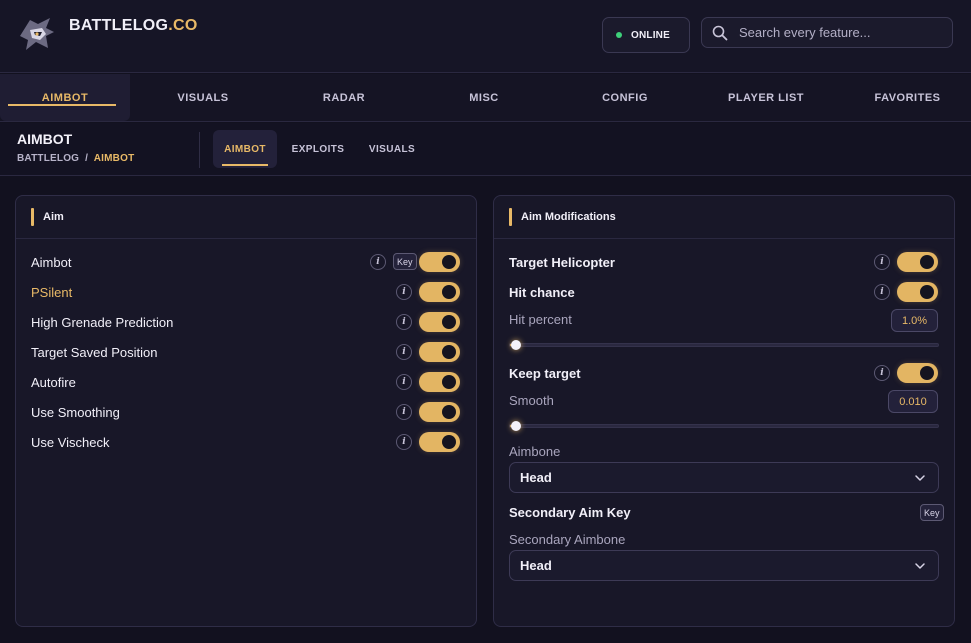 The image size is (971, 643). I want to click on aim-panel-title: Aim, so click(53, 217).